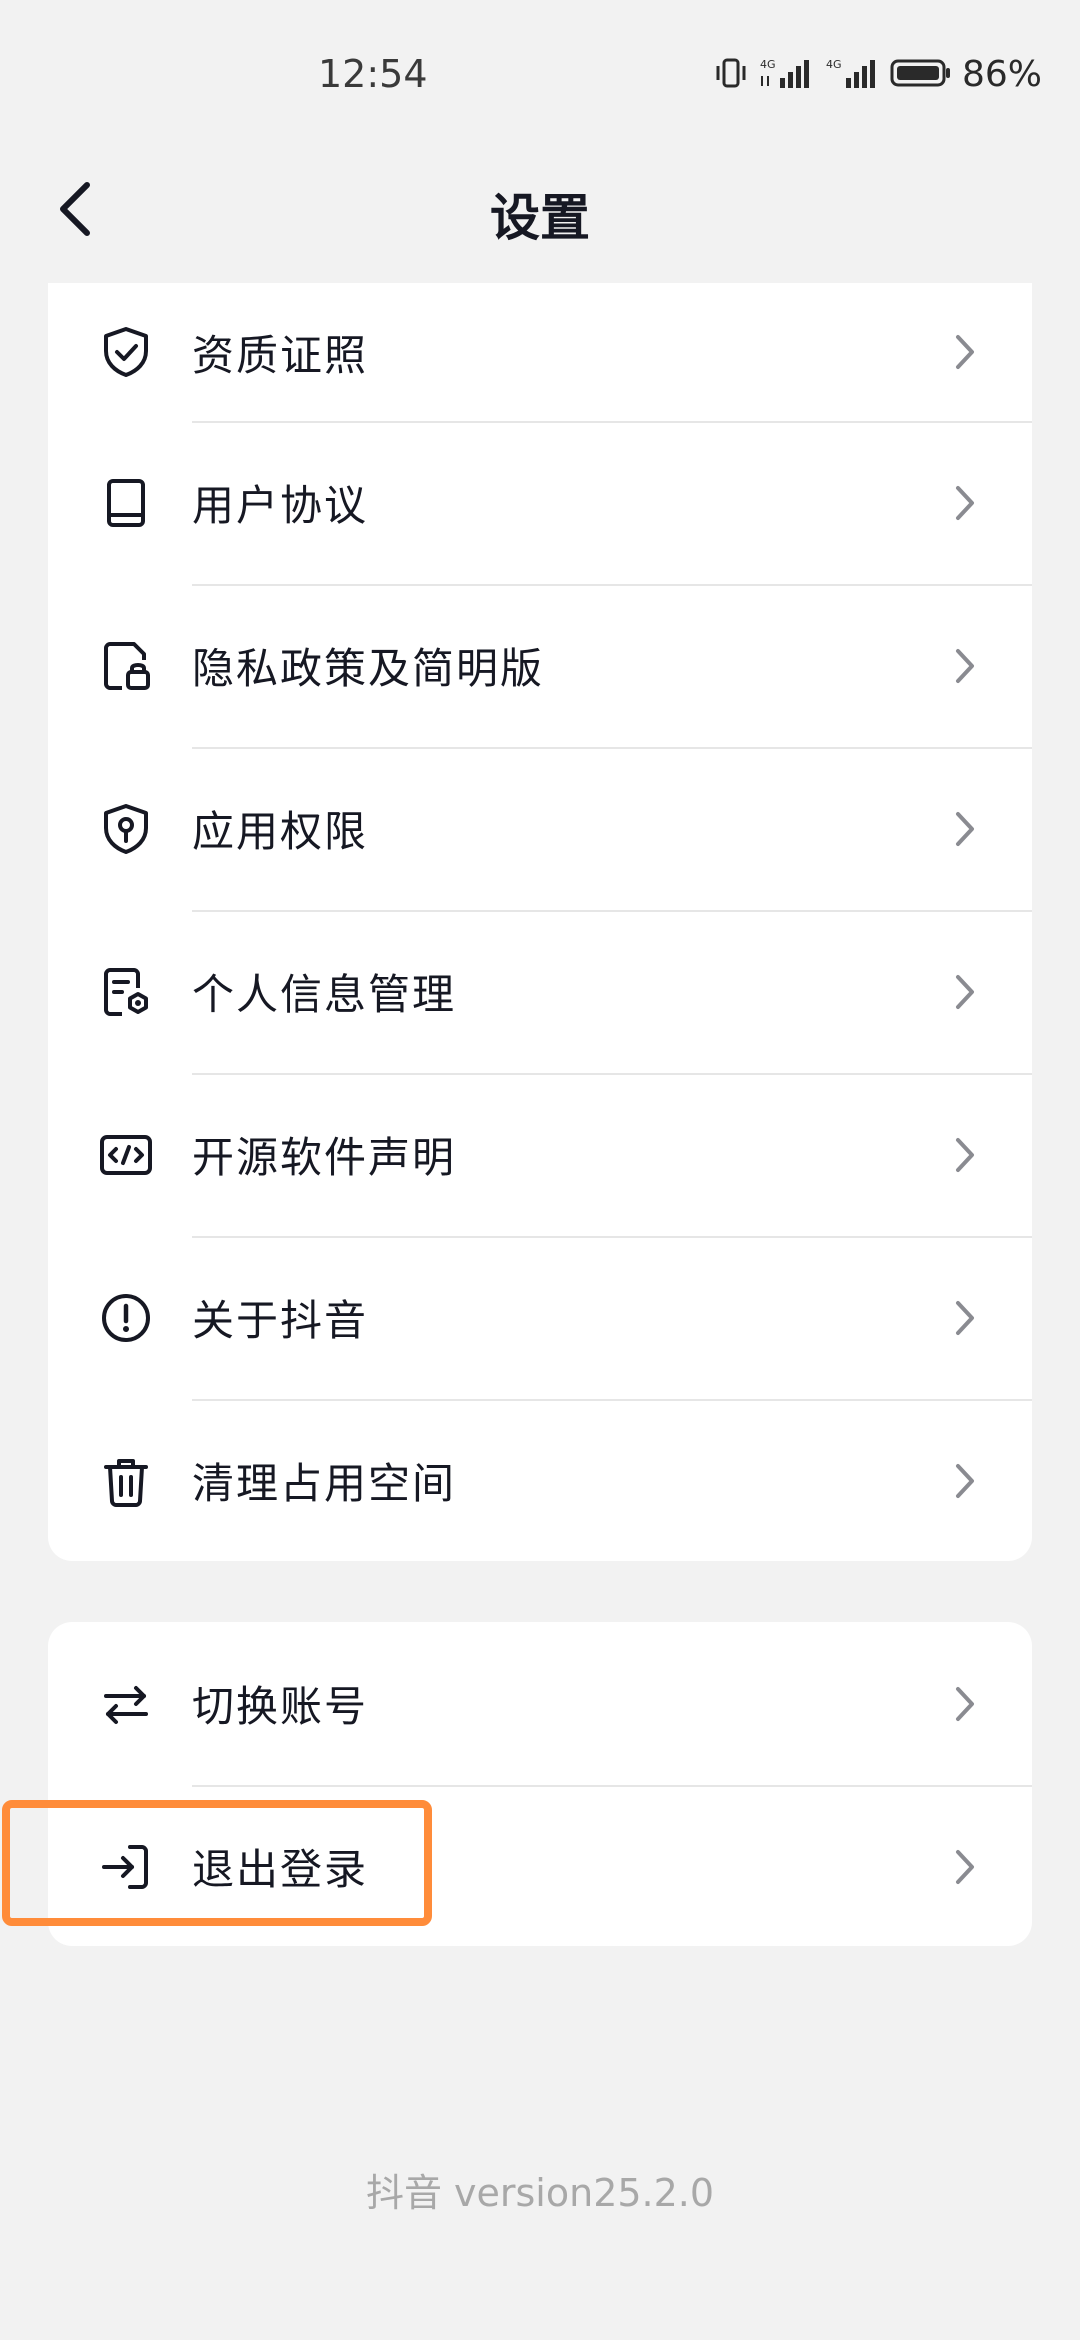 This screenshot has height=2340, width=1080. What do you see at coordinates (126, 992) in the screenshot?
I see `document-gear-icon` at bounding box center [126, 992].